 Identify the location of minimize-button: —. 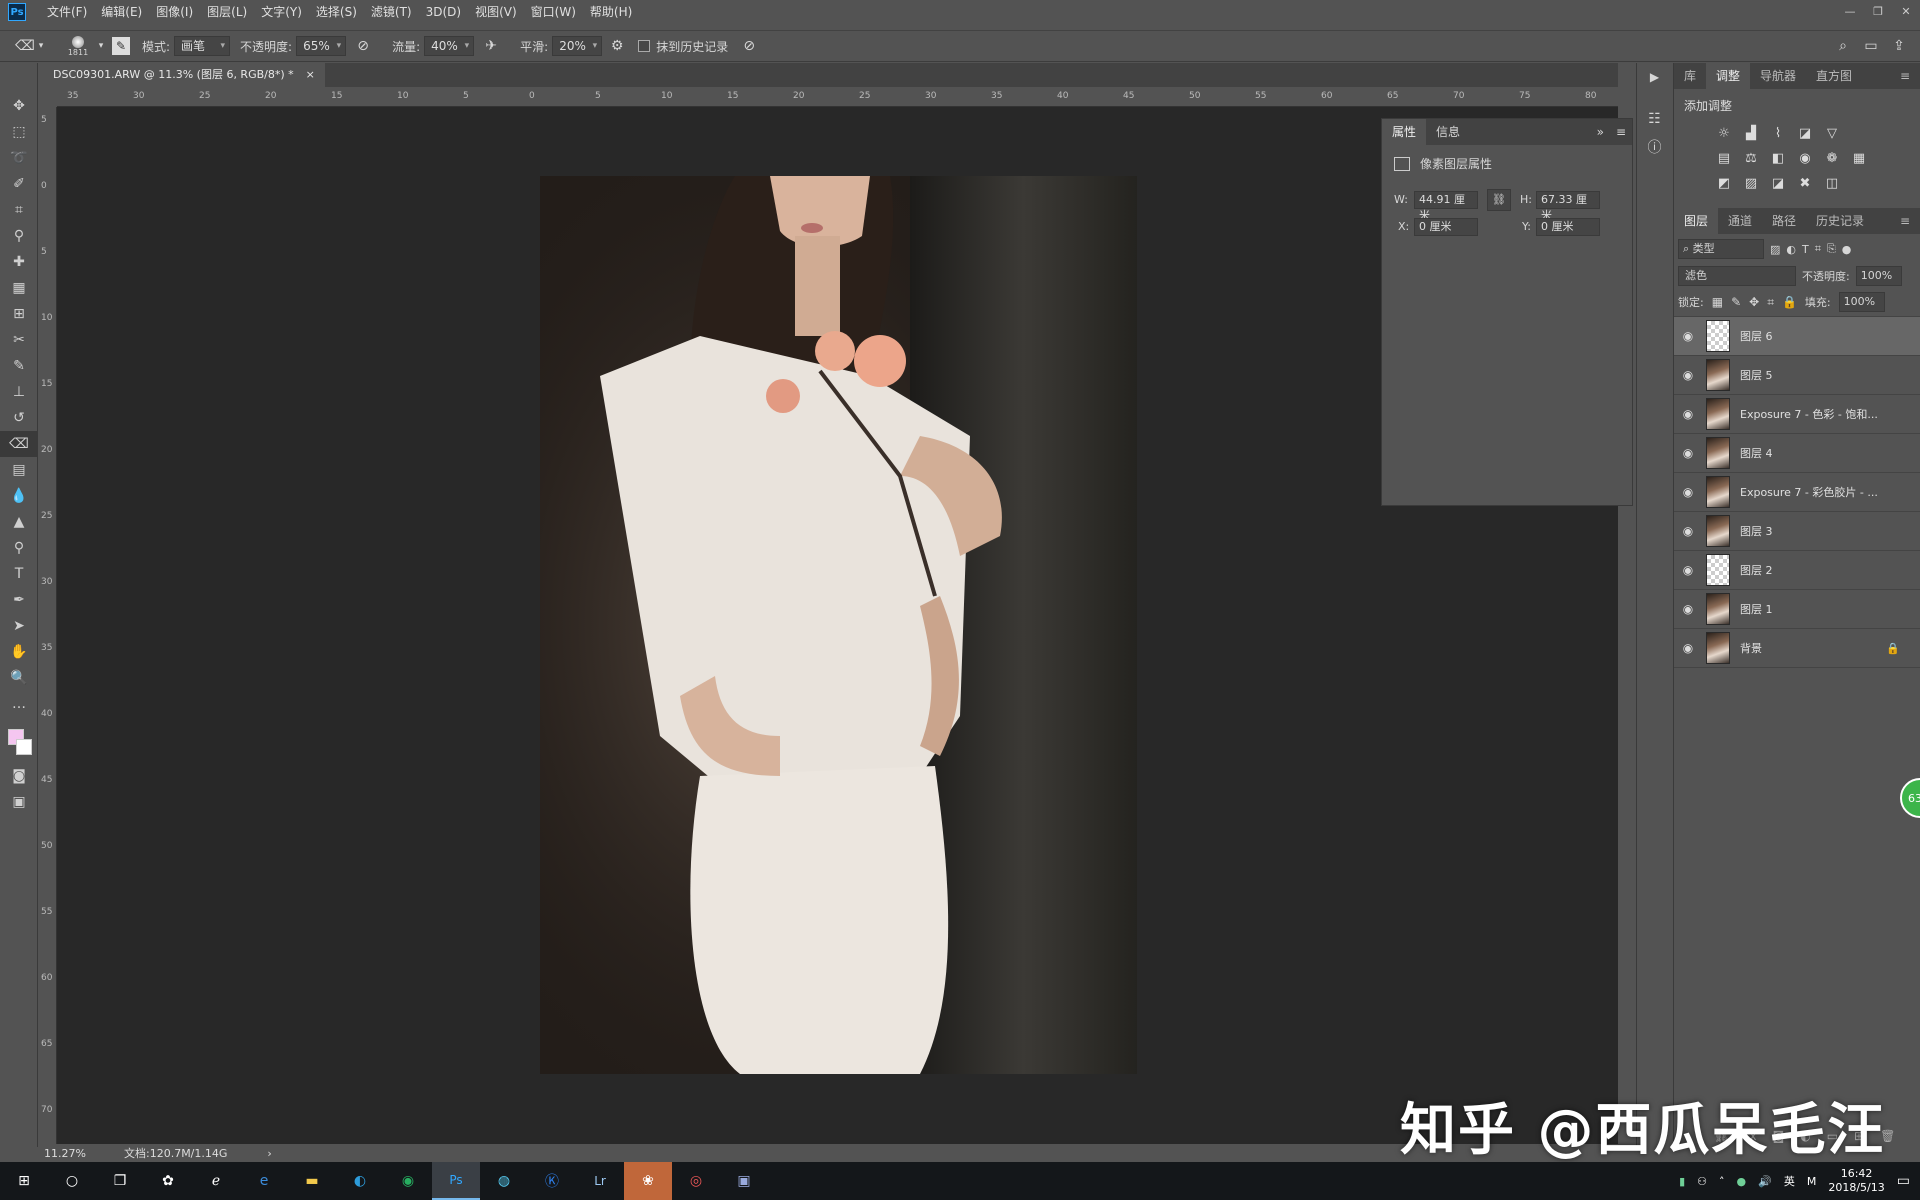
(1850, 11).